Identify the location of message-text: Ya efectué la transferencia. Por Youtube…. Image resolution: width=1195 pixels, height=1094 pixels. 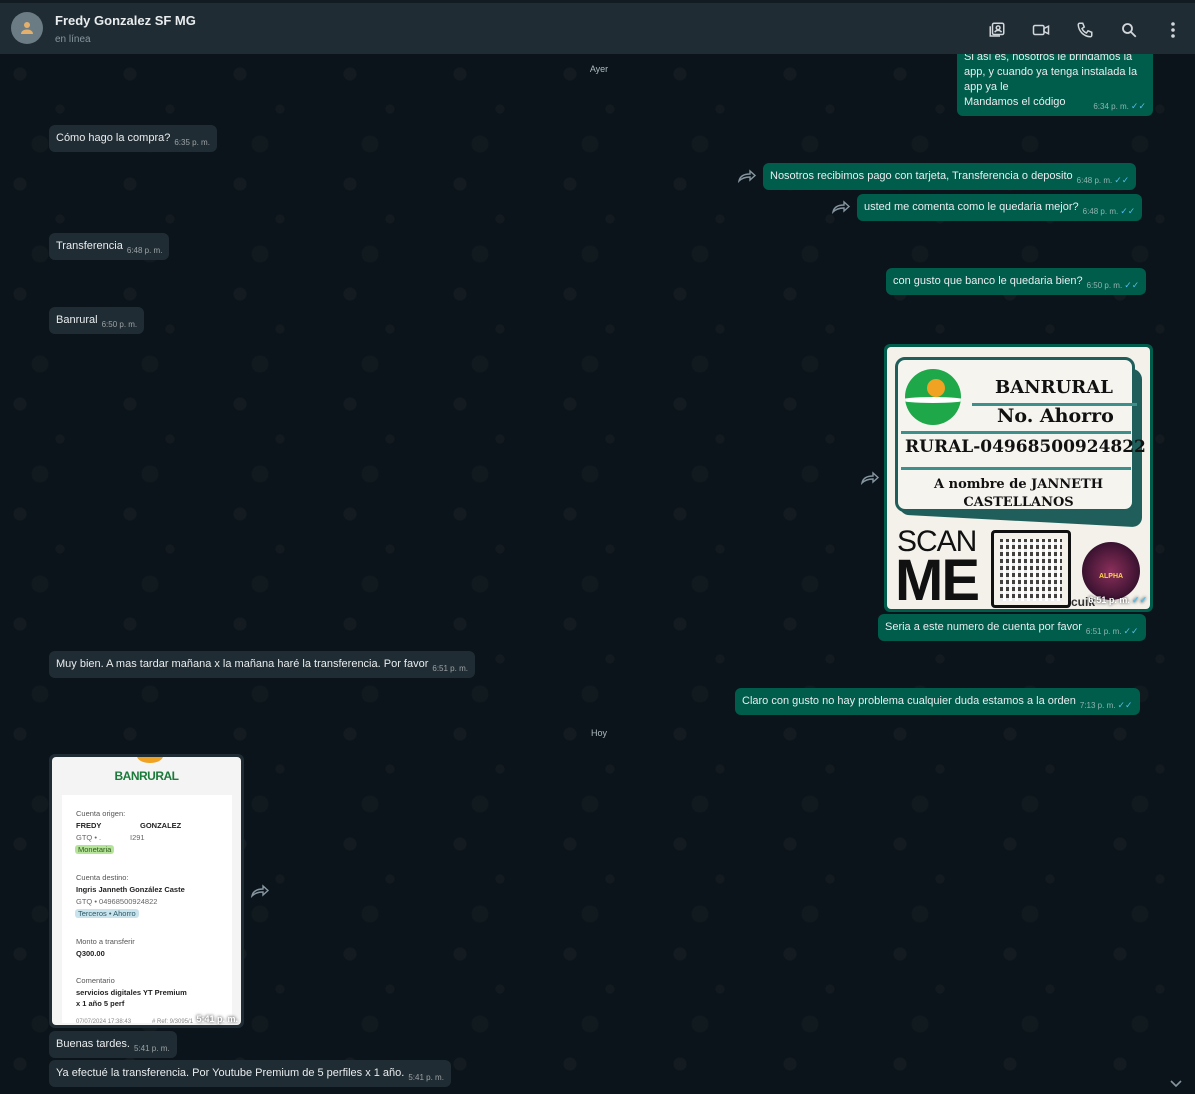
(230, 1073).